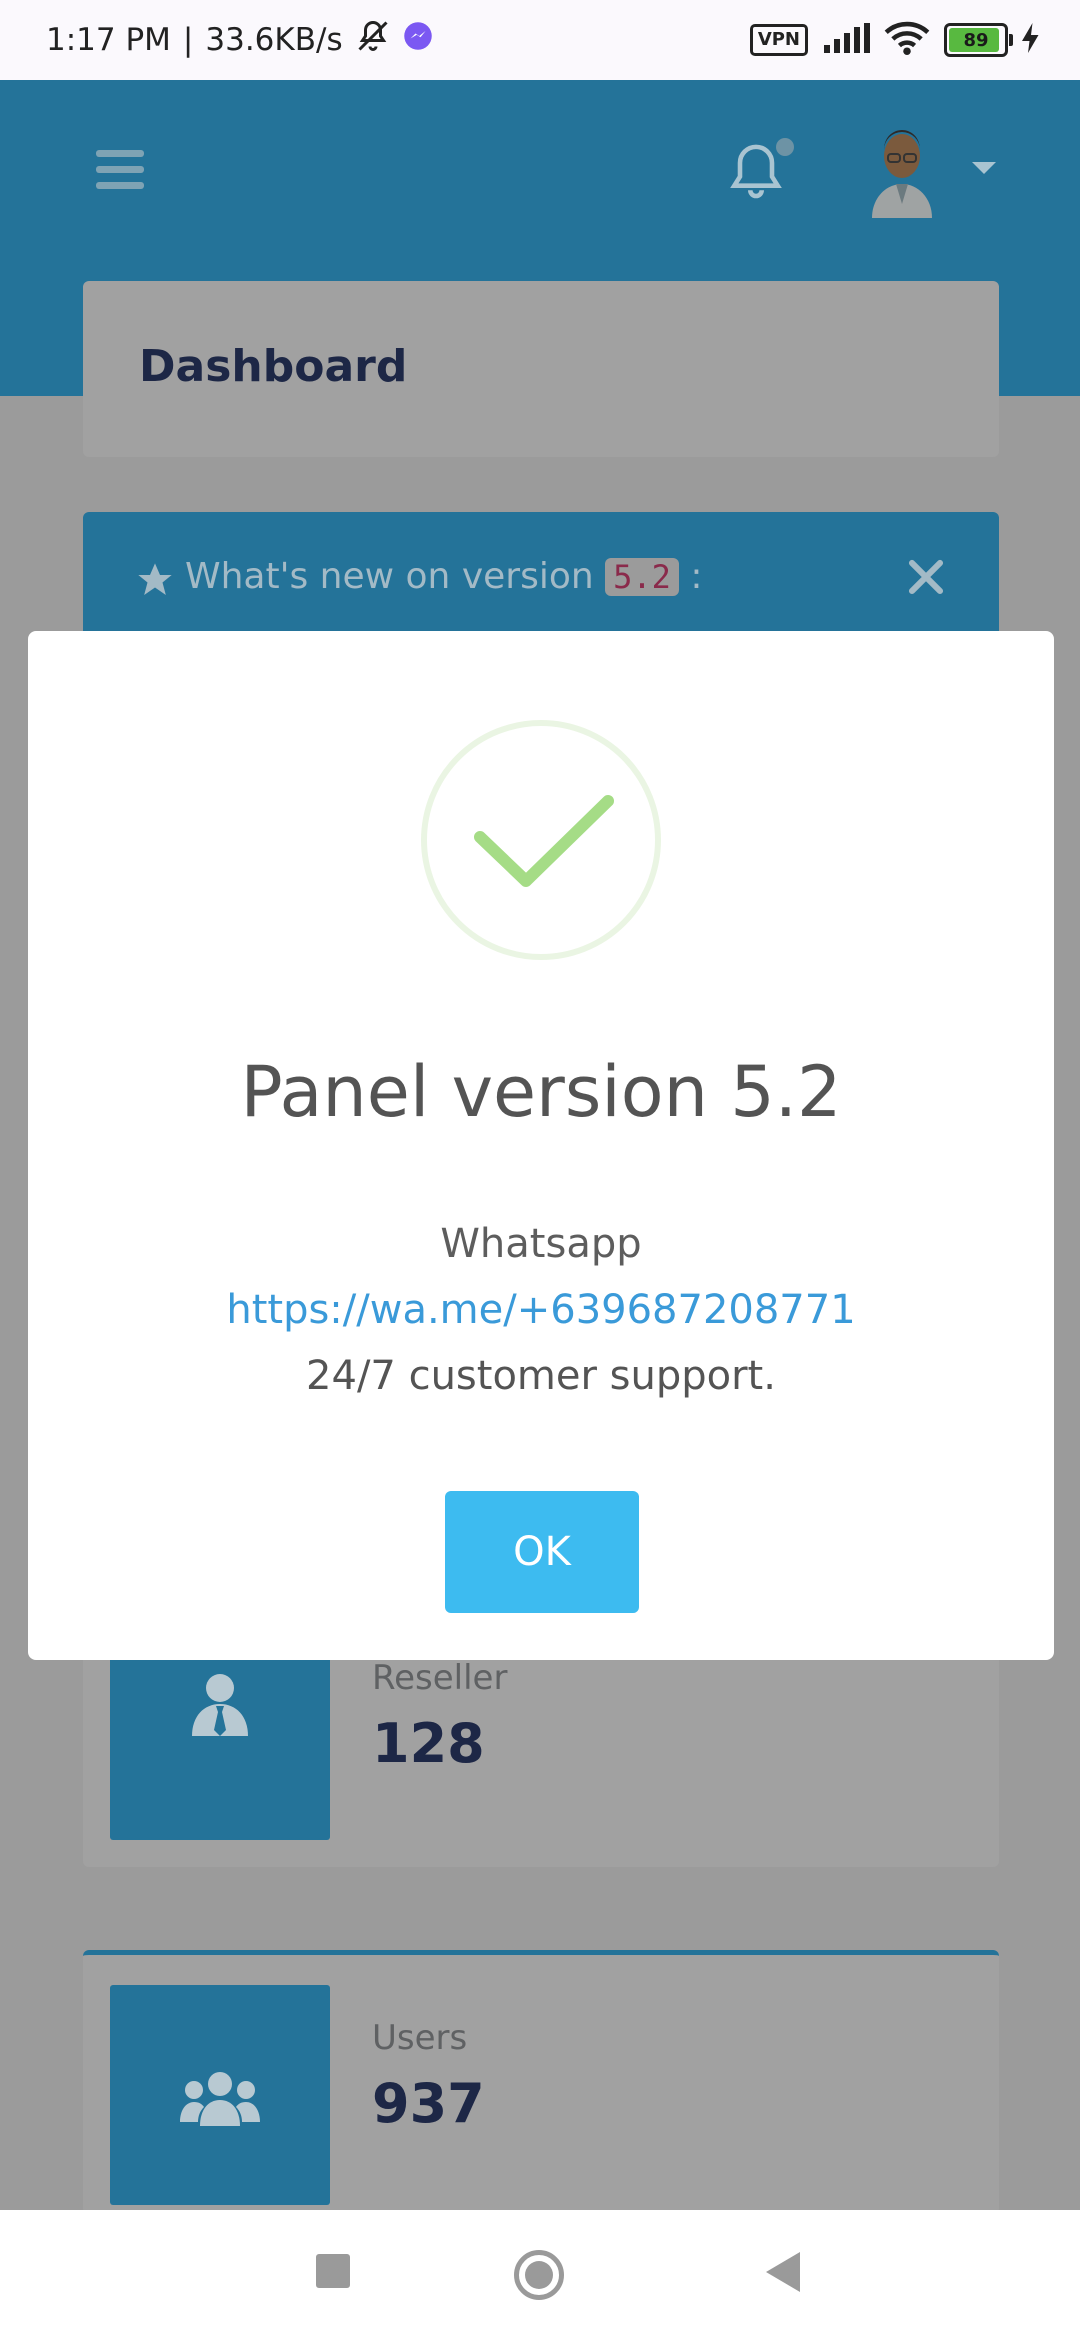  I want to click on battery-icon: 89, so click(978, 40).